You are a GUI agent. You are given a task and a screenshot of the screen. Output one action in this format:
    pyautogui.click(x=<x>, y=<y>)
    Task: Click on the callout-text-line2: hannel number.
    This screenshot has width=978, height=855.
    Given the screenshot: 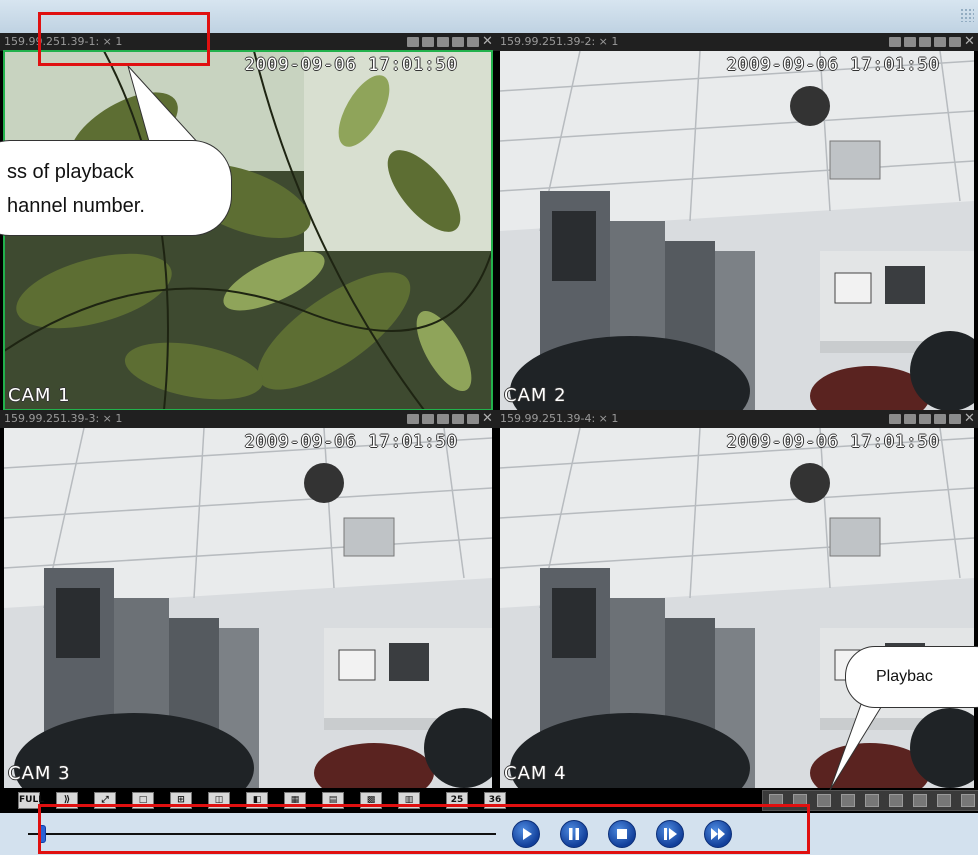 What is the action you would take?
    pyautogui.click(x=76, y=206)
    